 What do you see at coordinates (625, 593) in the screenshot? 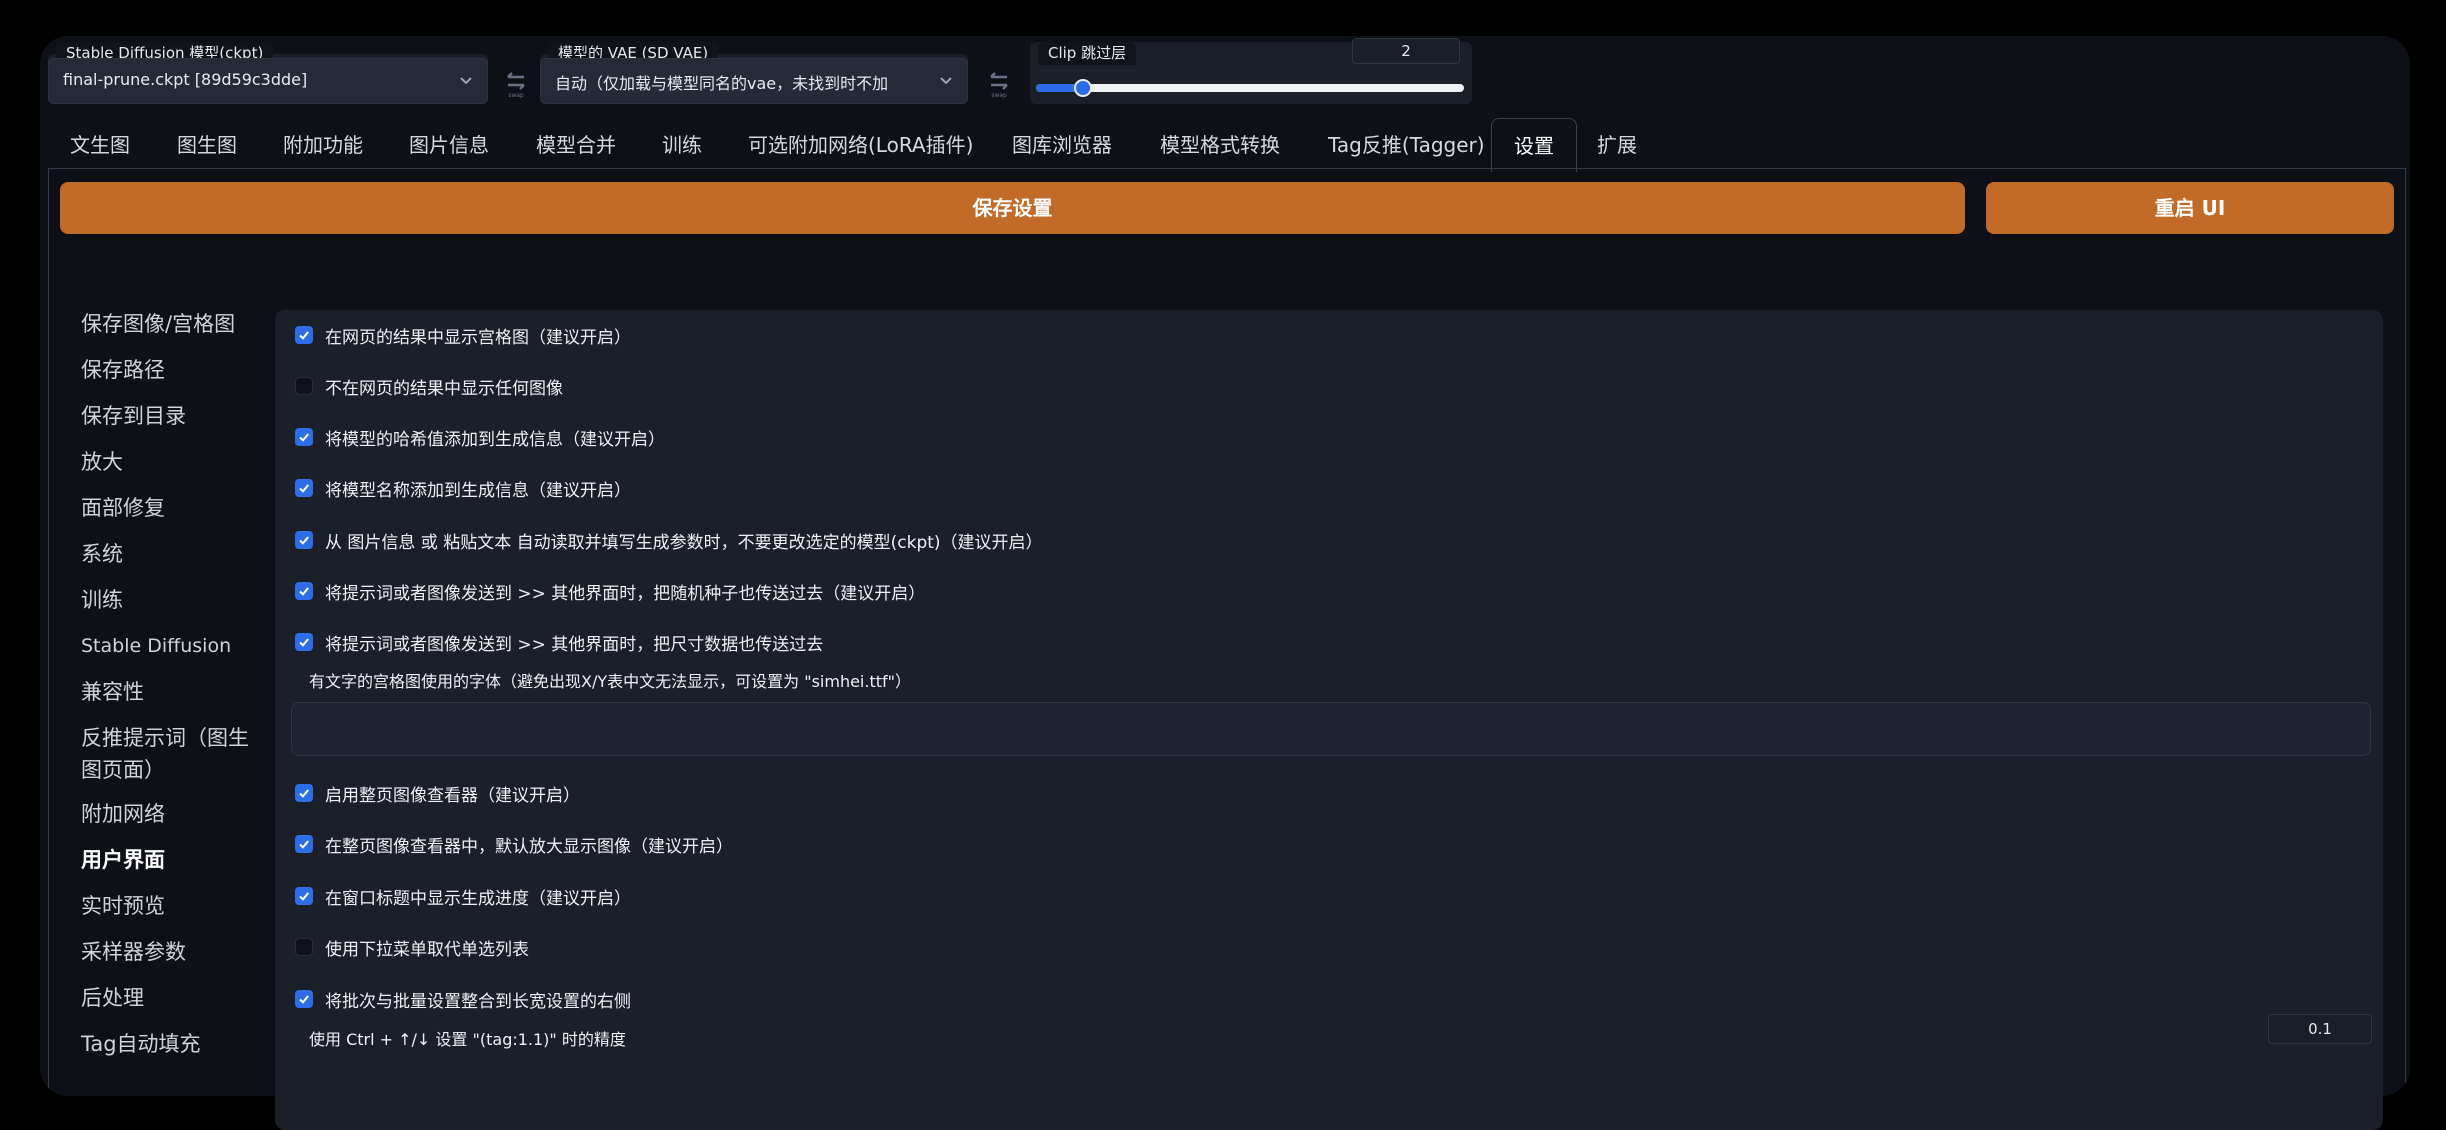
I see `option-label: 将提示词或者图像发送到 >> 其他界面时，把随机种子也传送过去（建议开启）` at bounding box center [625, 593].